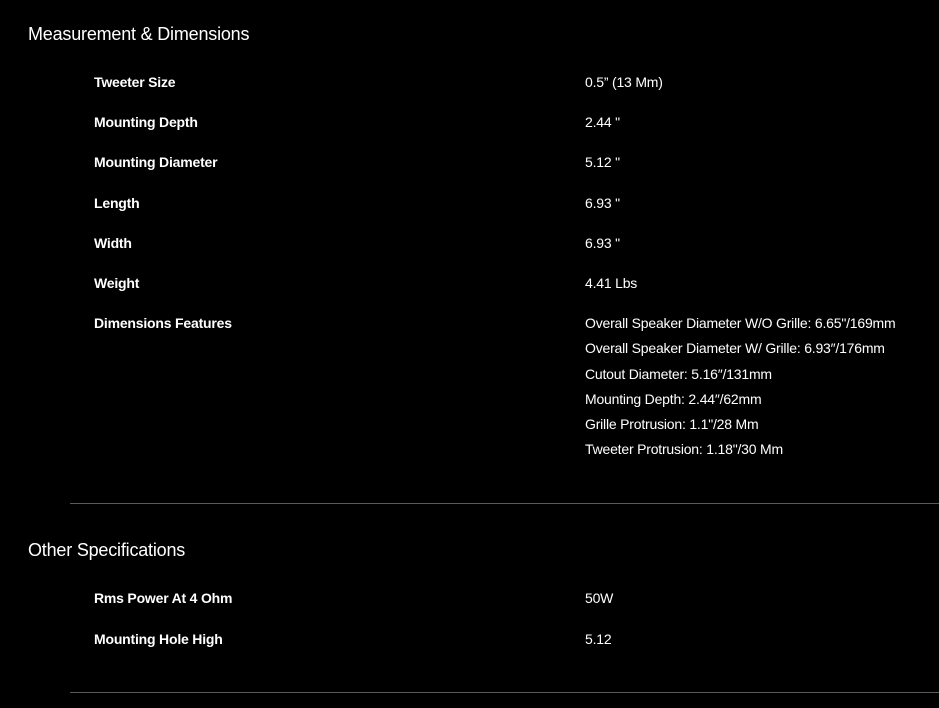 This screenshot has height=708, width=939. I want to click on spec-label: Length, so click(117, 203).